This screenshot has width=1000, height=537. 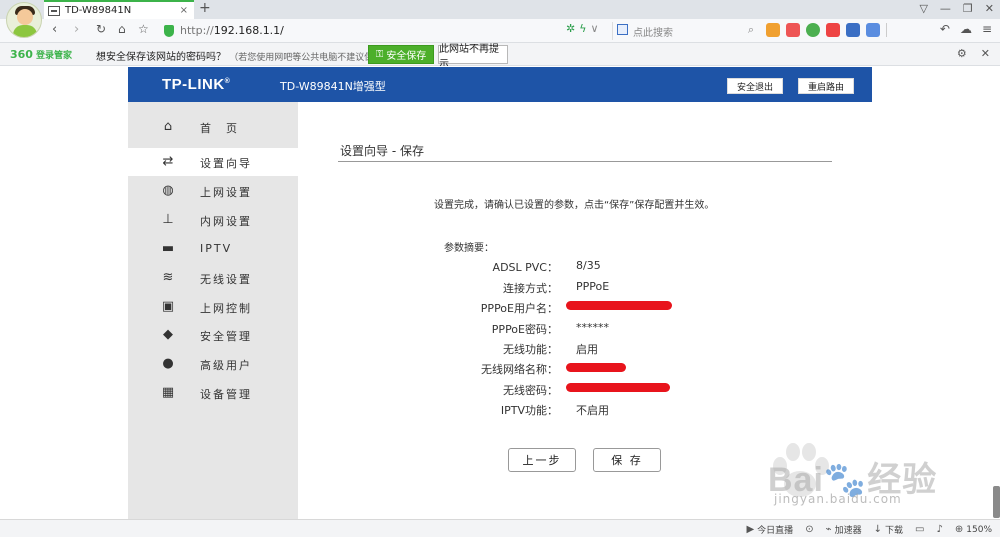 What do you see at coordinates (750, 529) in the screenshot?
I see `live-icon: ▶` at bounding box center [750, 529].